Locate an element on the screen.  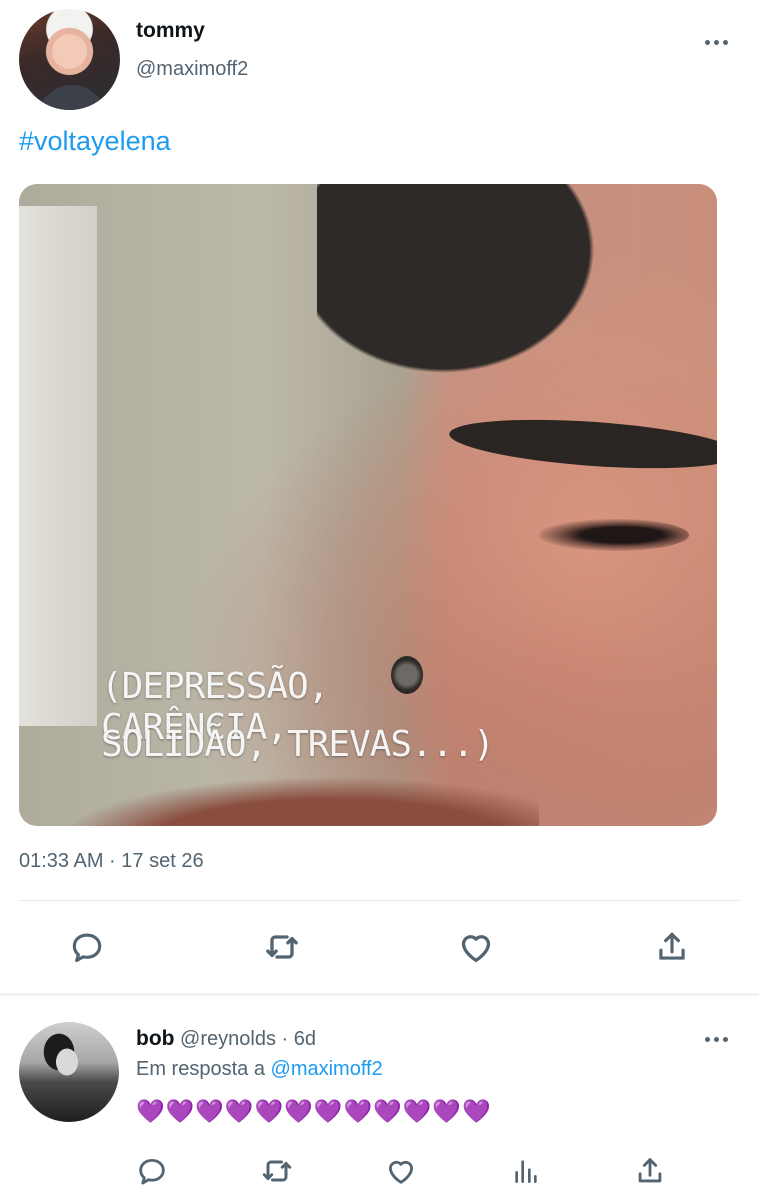
section-divider is located at coordinates (379, 994).